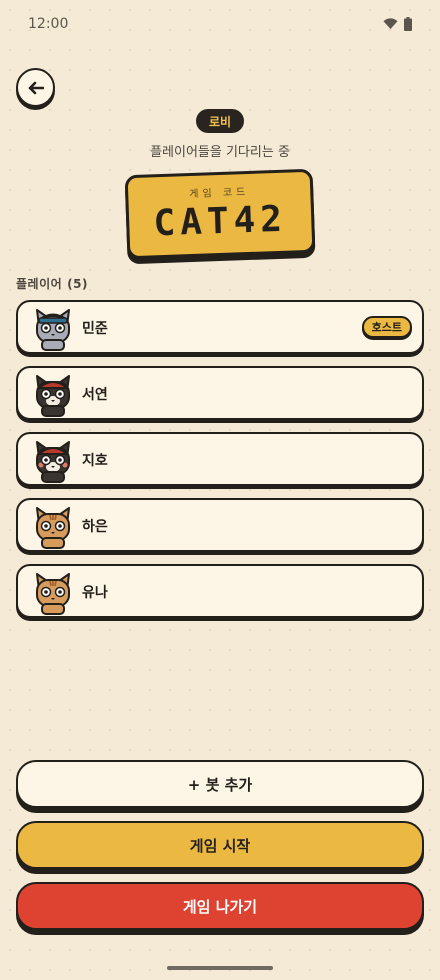 This screenshot has height=980, width=440. I want to click on lobby-badge: 로비, so click(220, 121).